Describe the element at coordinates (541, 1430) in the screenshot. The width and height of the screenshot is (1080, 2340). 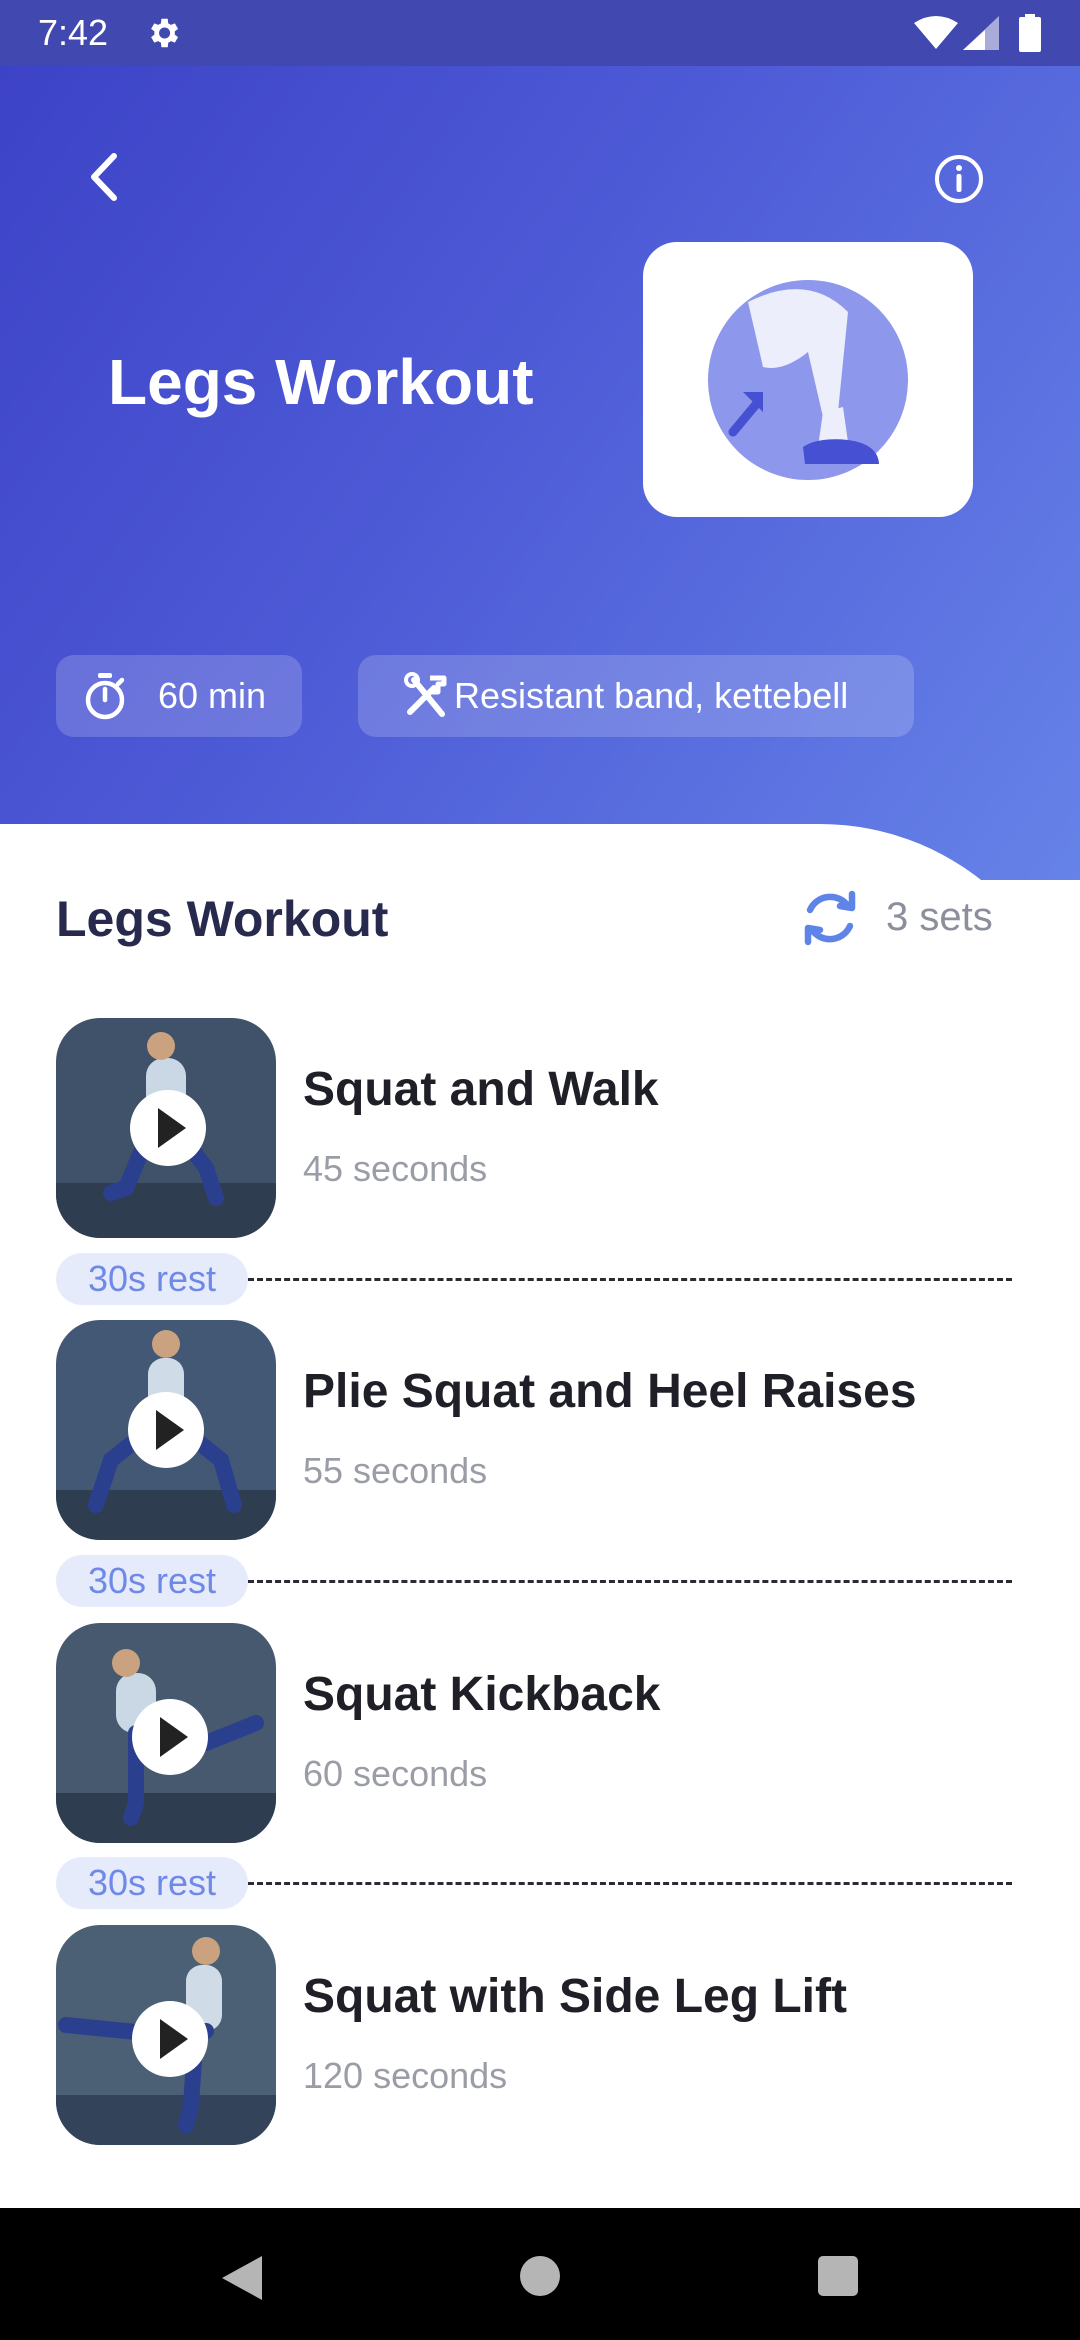
I see `exercise-item-plie-squat: Plie Squat and Heel Raises 55 seconds` at that location.